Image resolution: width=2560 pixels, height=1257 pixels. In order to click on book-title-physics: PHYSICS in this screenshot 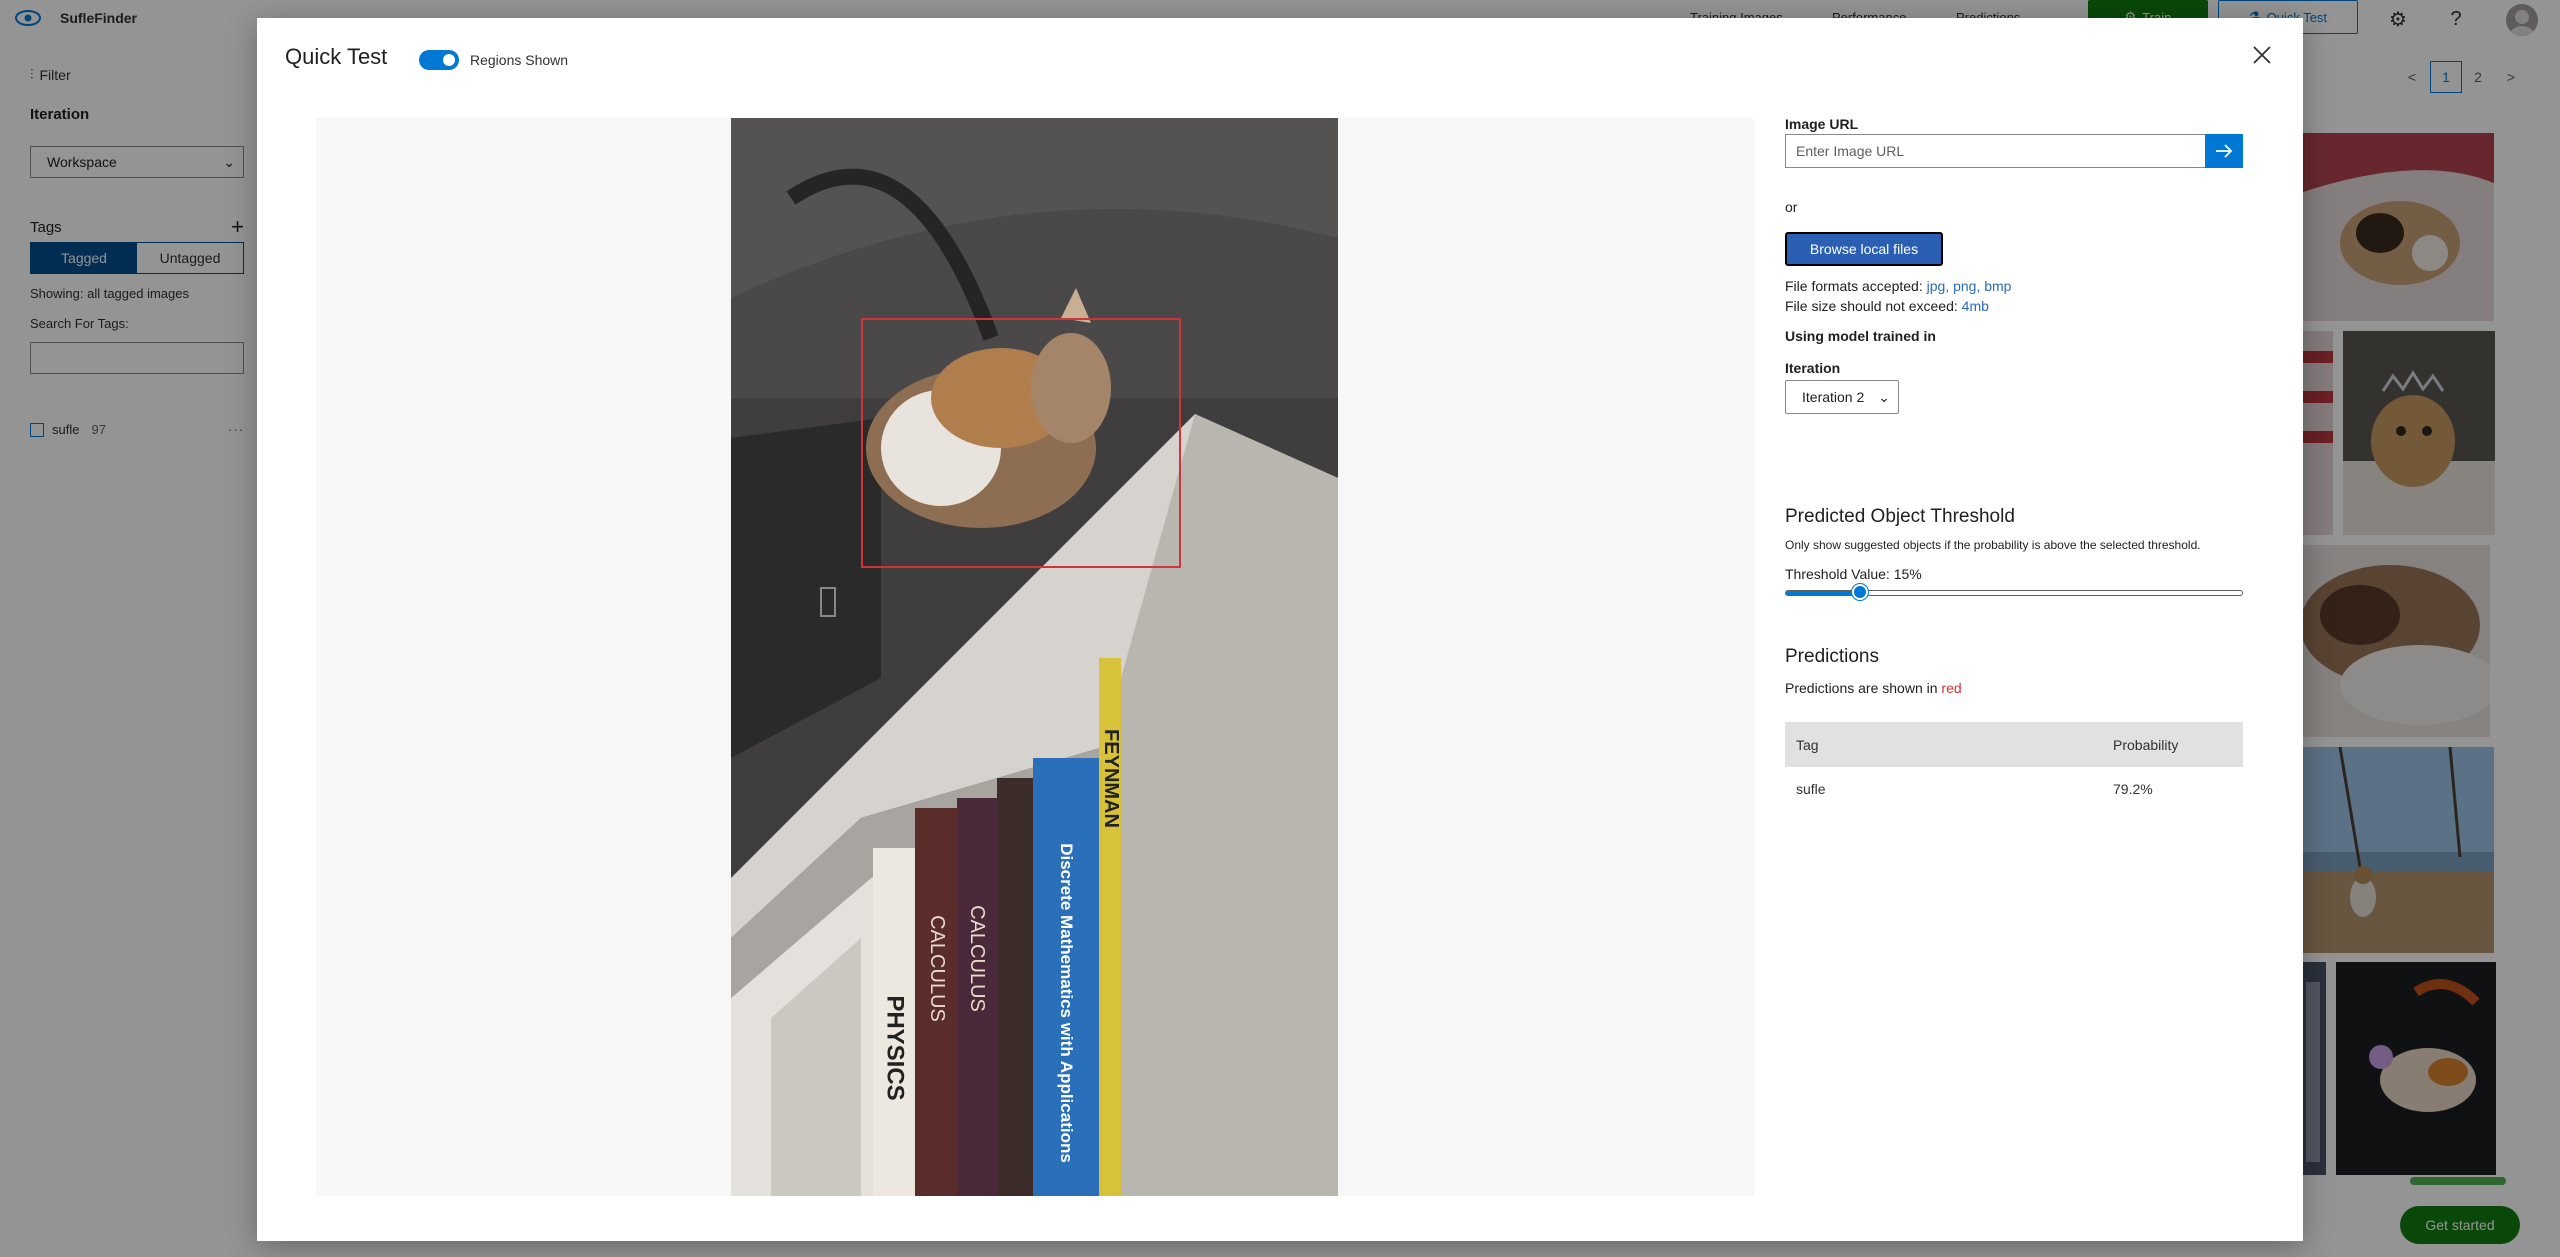, I will do `click(895, 1048)`.